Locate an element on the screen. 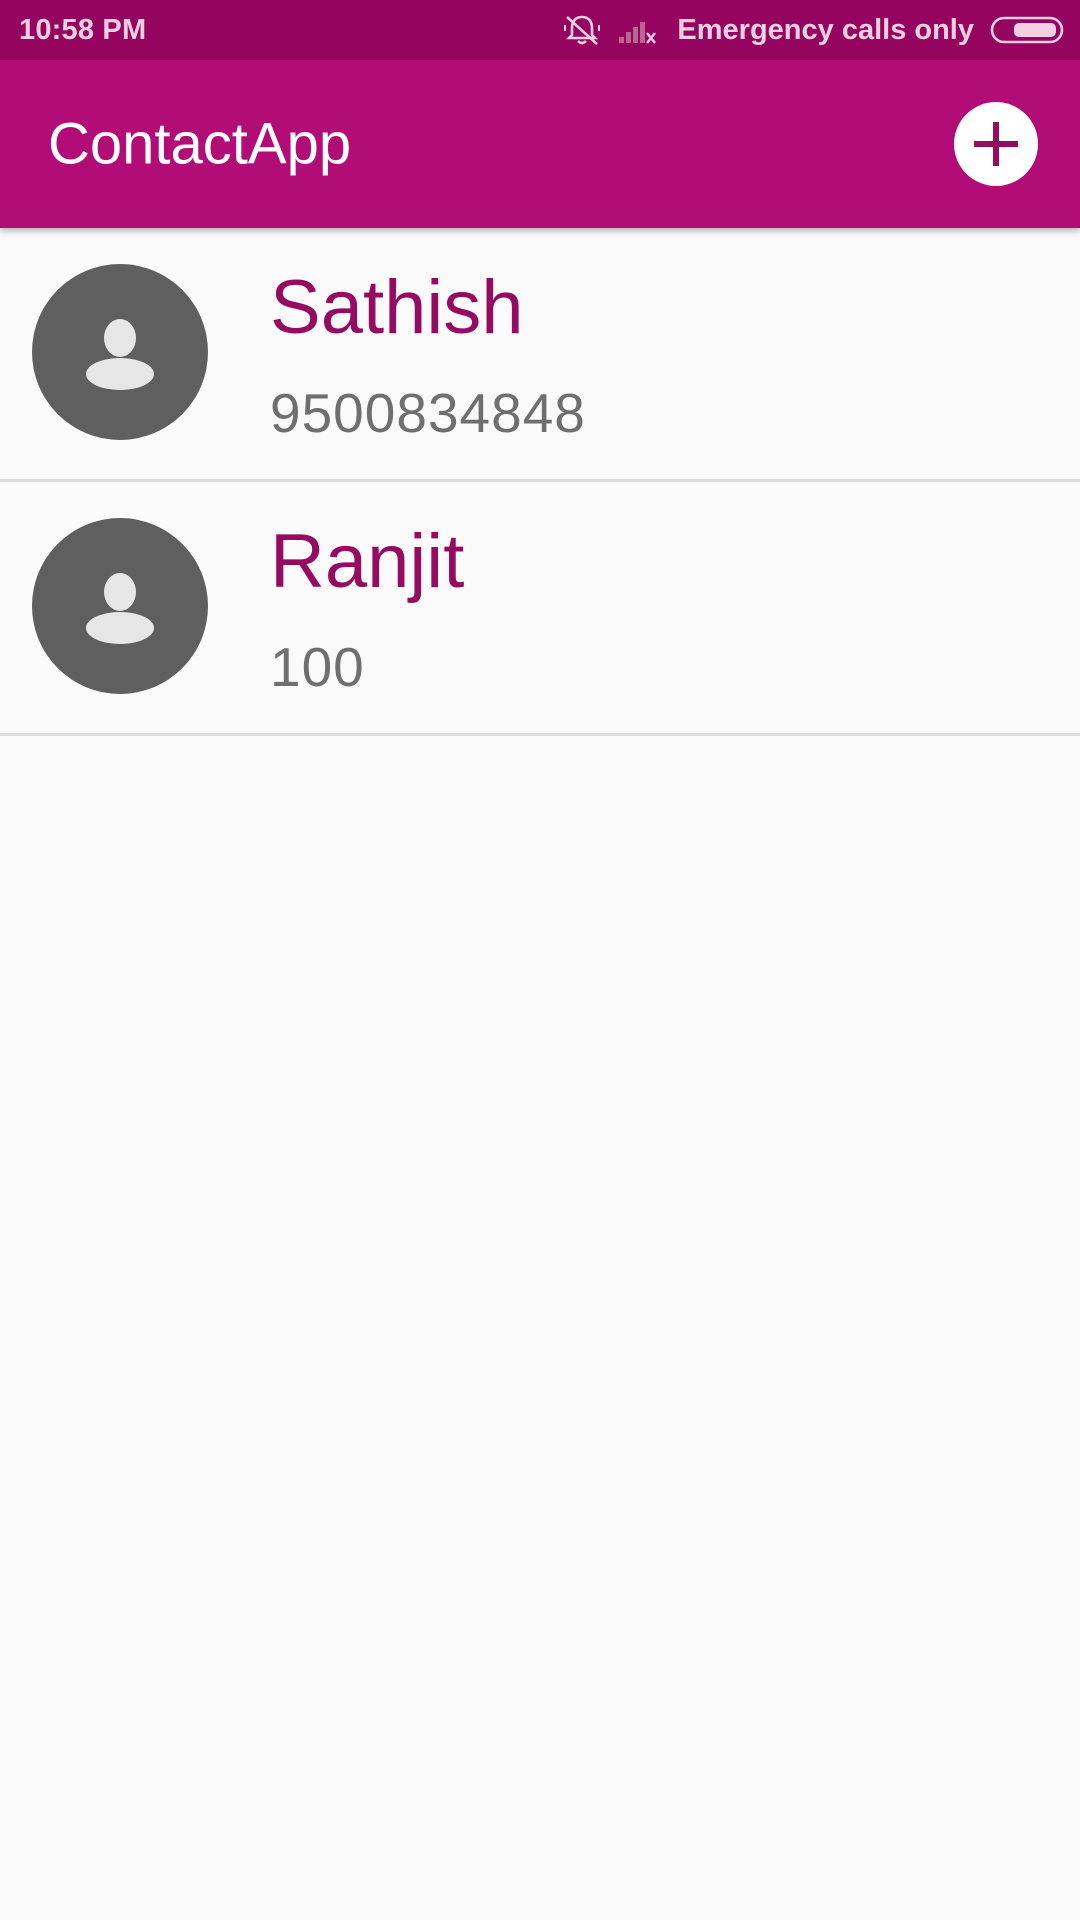  status-time: 10:58 PM is located at coordinates (83, 29).